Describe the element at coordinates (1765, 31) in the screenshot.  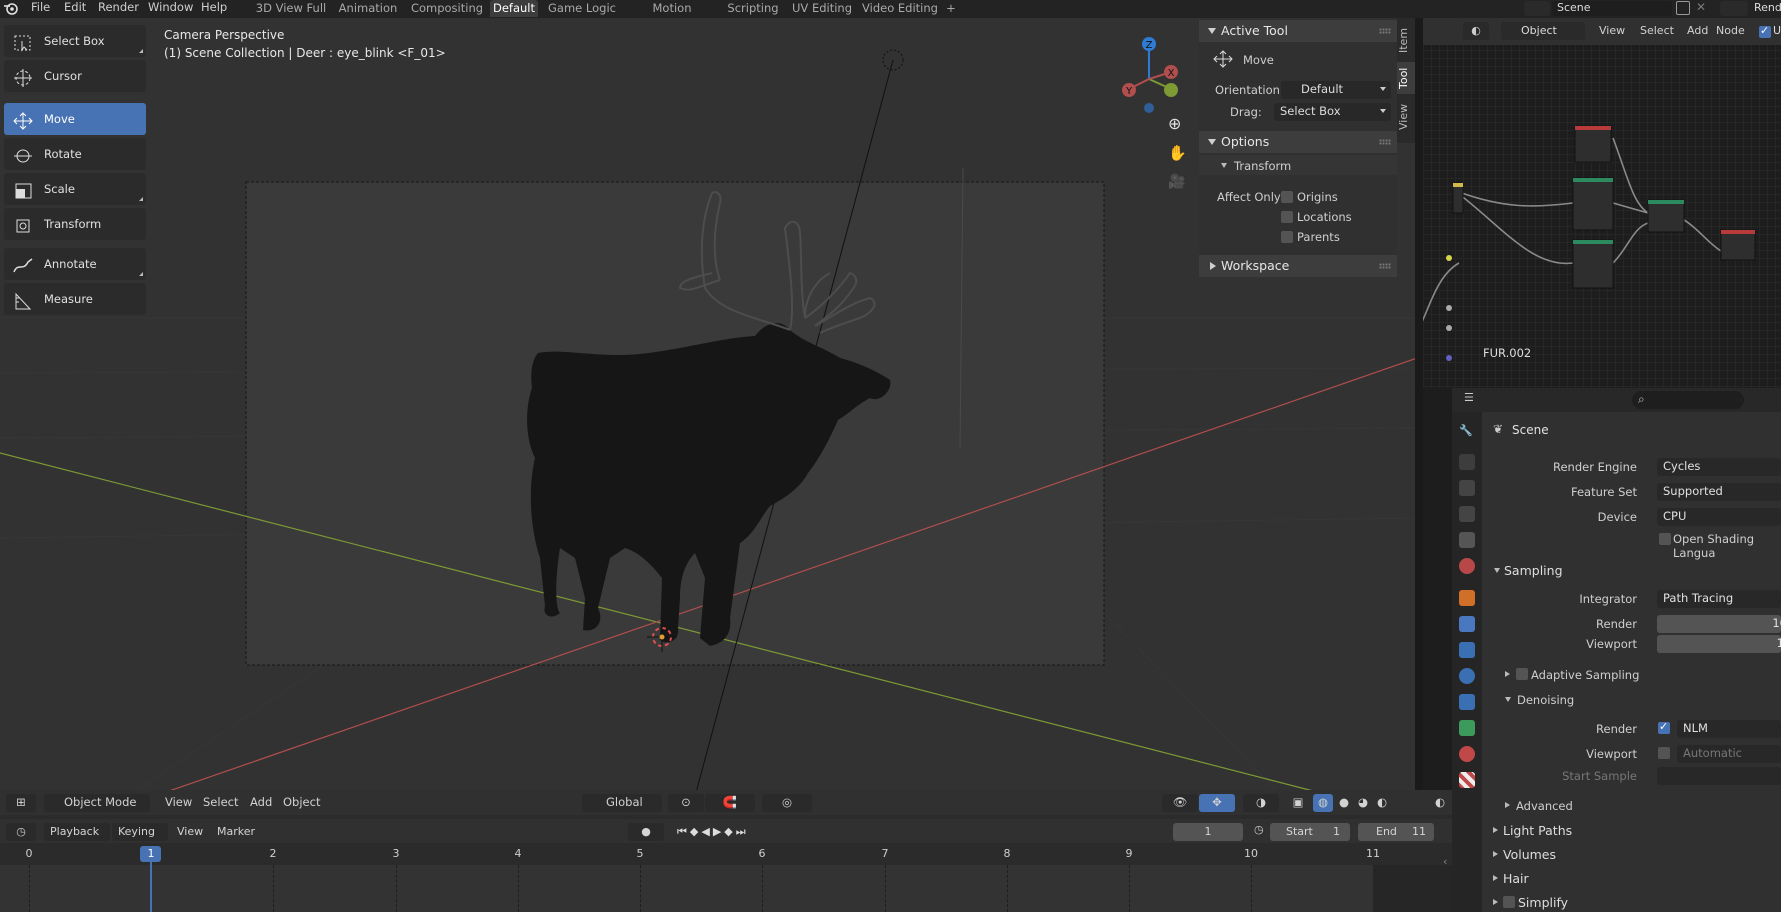
I see `use-nodes-checkbox` at that location.